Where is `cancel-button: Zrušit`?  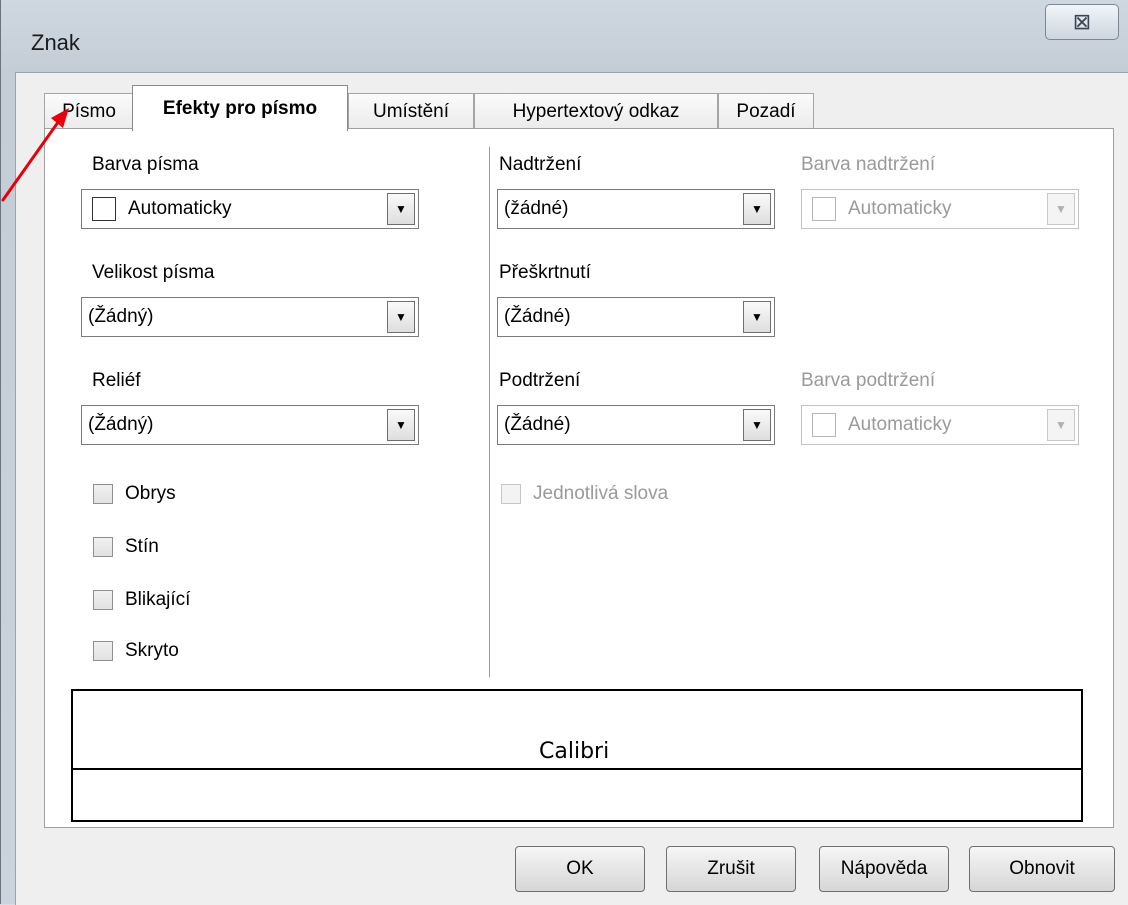
cancel-button: Zrušit is located at coordinates (731, 869).